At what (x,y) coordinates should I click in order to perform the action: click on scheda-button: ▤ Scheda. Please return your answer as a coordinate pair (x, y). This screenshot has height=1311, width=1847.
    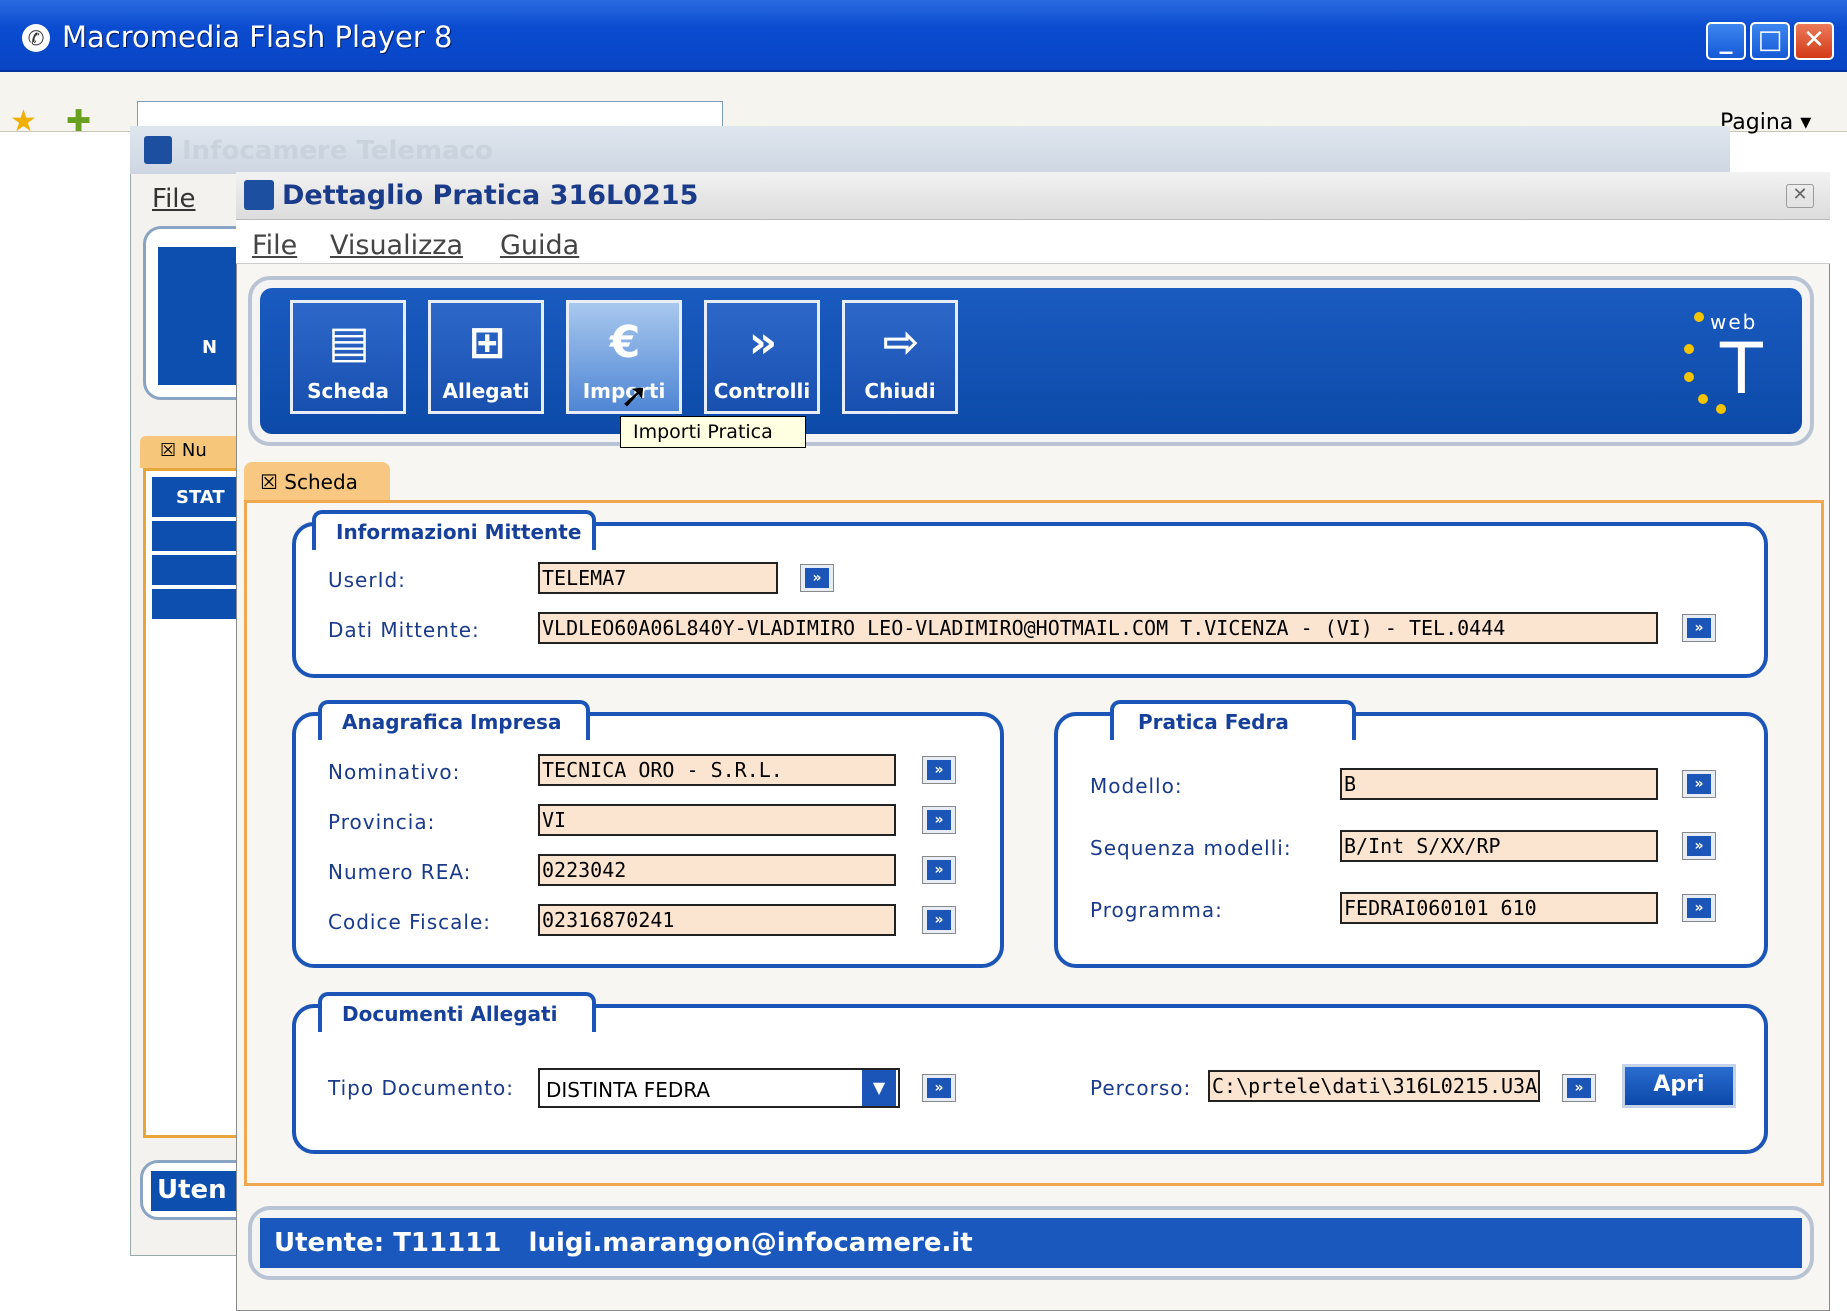
    Looking at the image, I should click on (348, 357).